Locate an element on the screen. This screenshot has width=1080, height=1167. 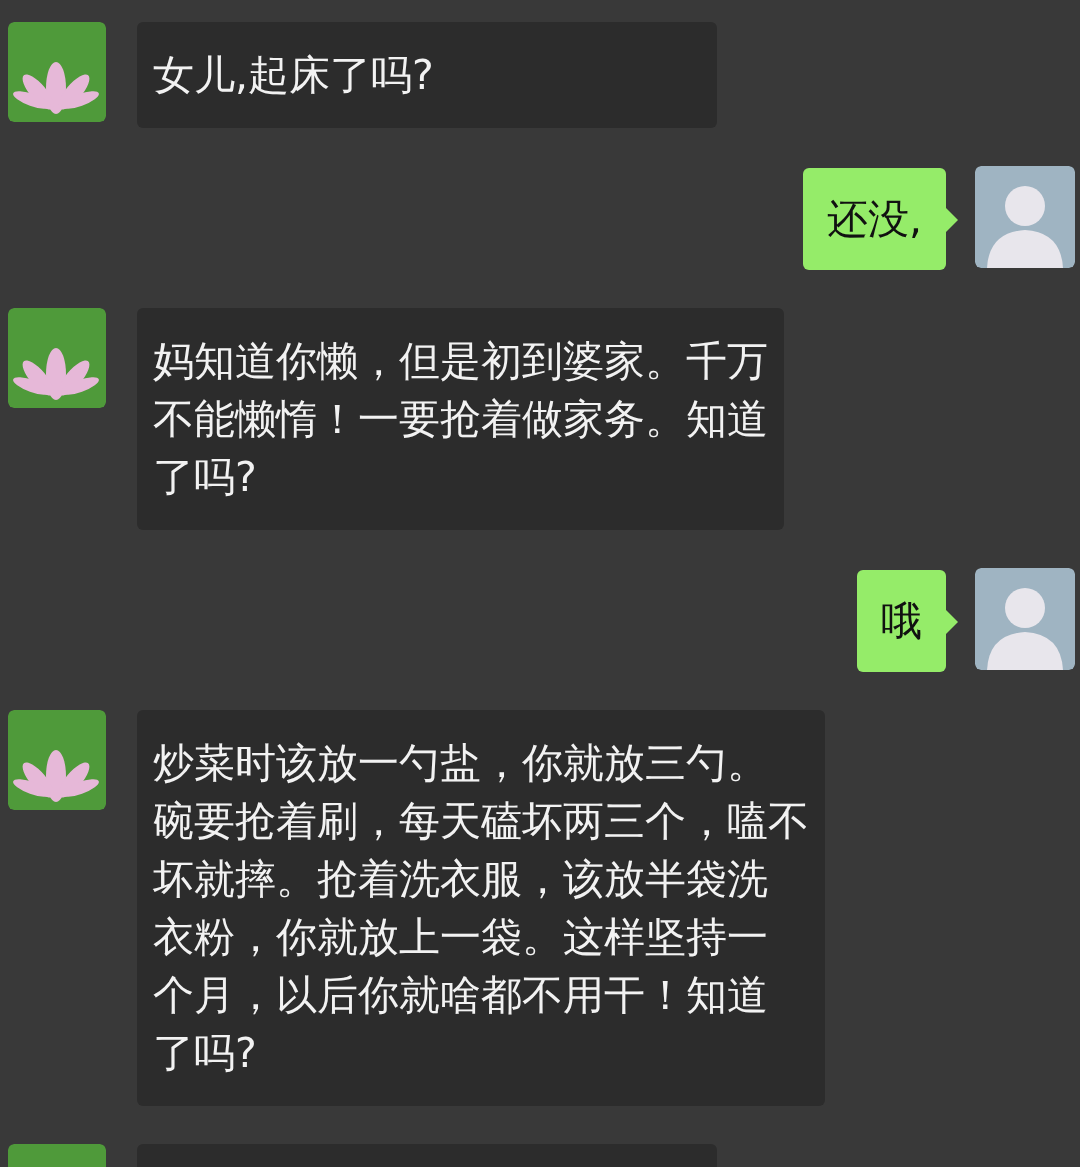
message-text: 不能懒惰！一要抢着做家务。知道 is located at coordinates (460, 419).